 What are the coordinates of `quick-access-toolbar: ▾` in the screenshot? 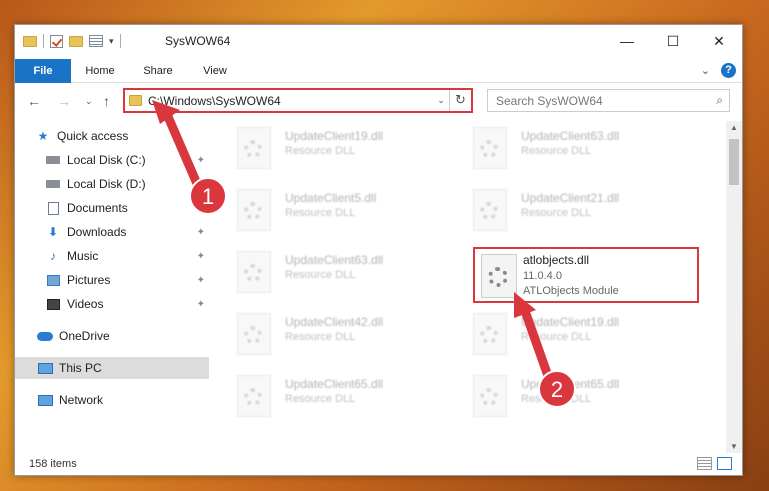 It's located at (72, 41).